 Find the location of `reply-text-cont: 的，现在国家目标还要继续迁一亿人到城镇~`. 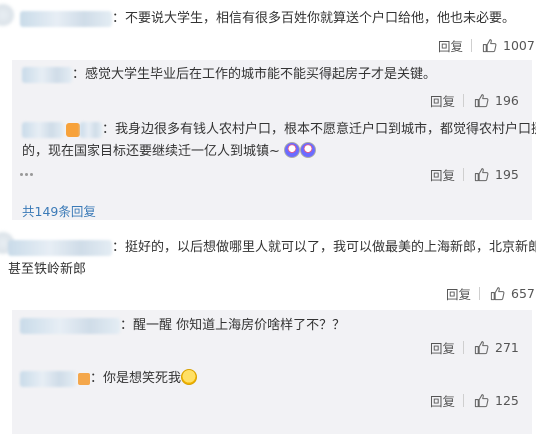

reply-text-cont: 的，现在国家目标还要继续迁一亿人到城镇~ is located at coordinates (169, 152).